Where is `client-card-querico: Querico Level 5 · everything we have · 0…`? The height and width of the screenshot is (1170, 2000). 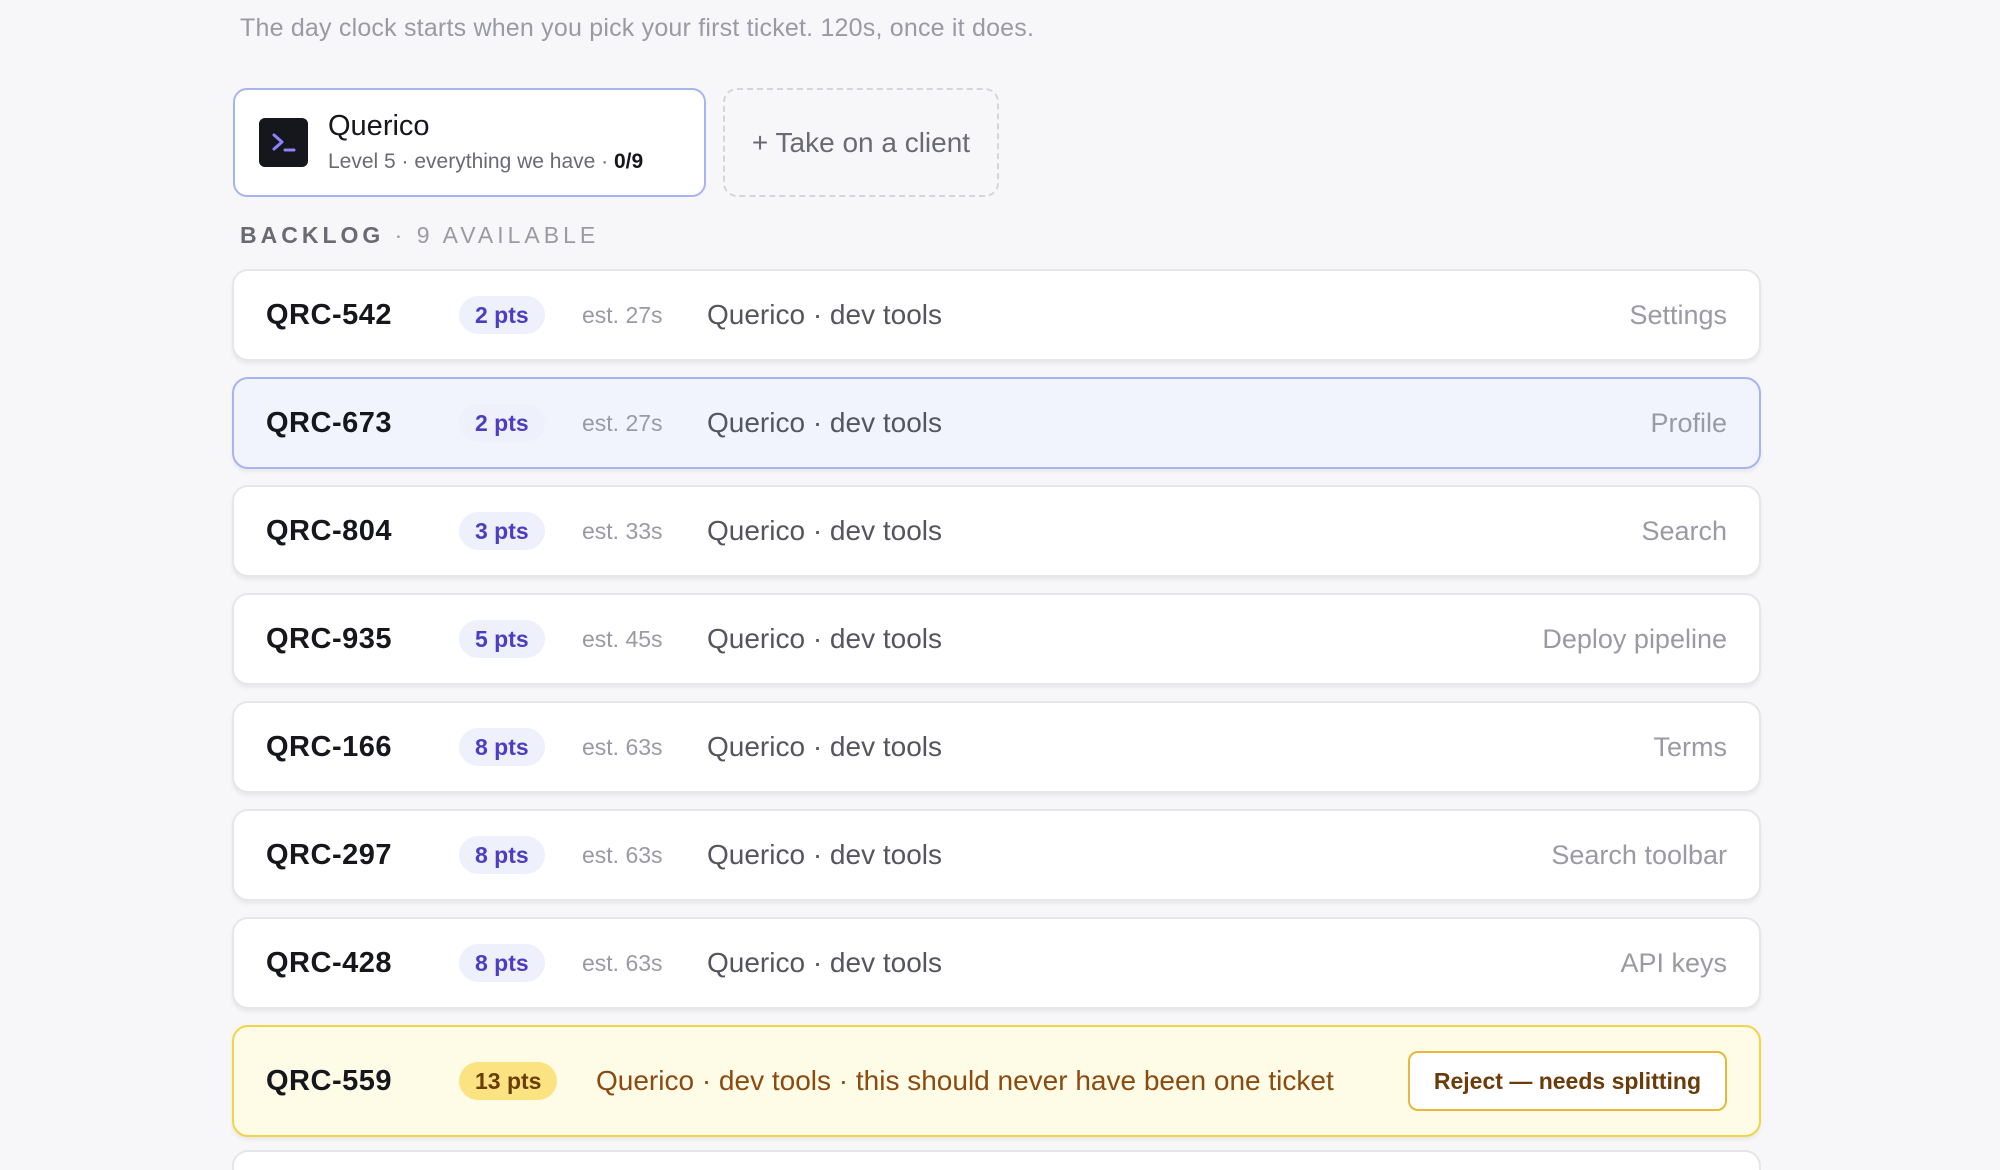
client-card-querico: Querico Level 5 · everything we have · 0… is located at coordinates (469, 142).